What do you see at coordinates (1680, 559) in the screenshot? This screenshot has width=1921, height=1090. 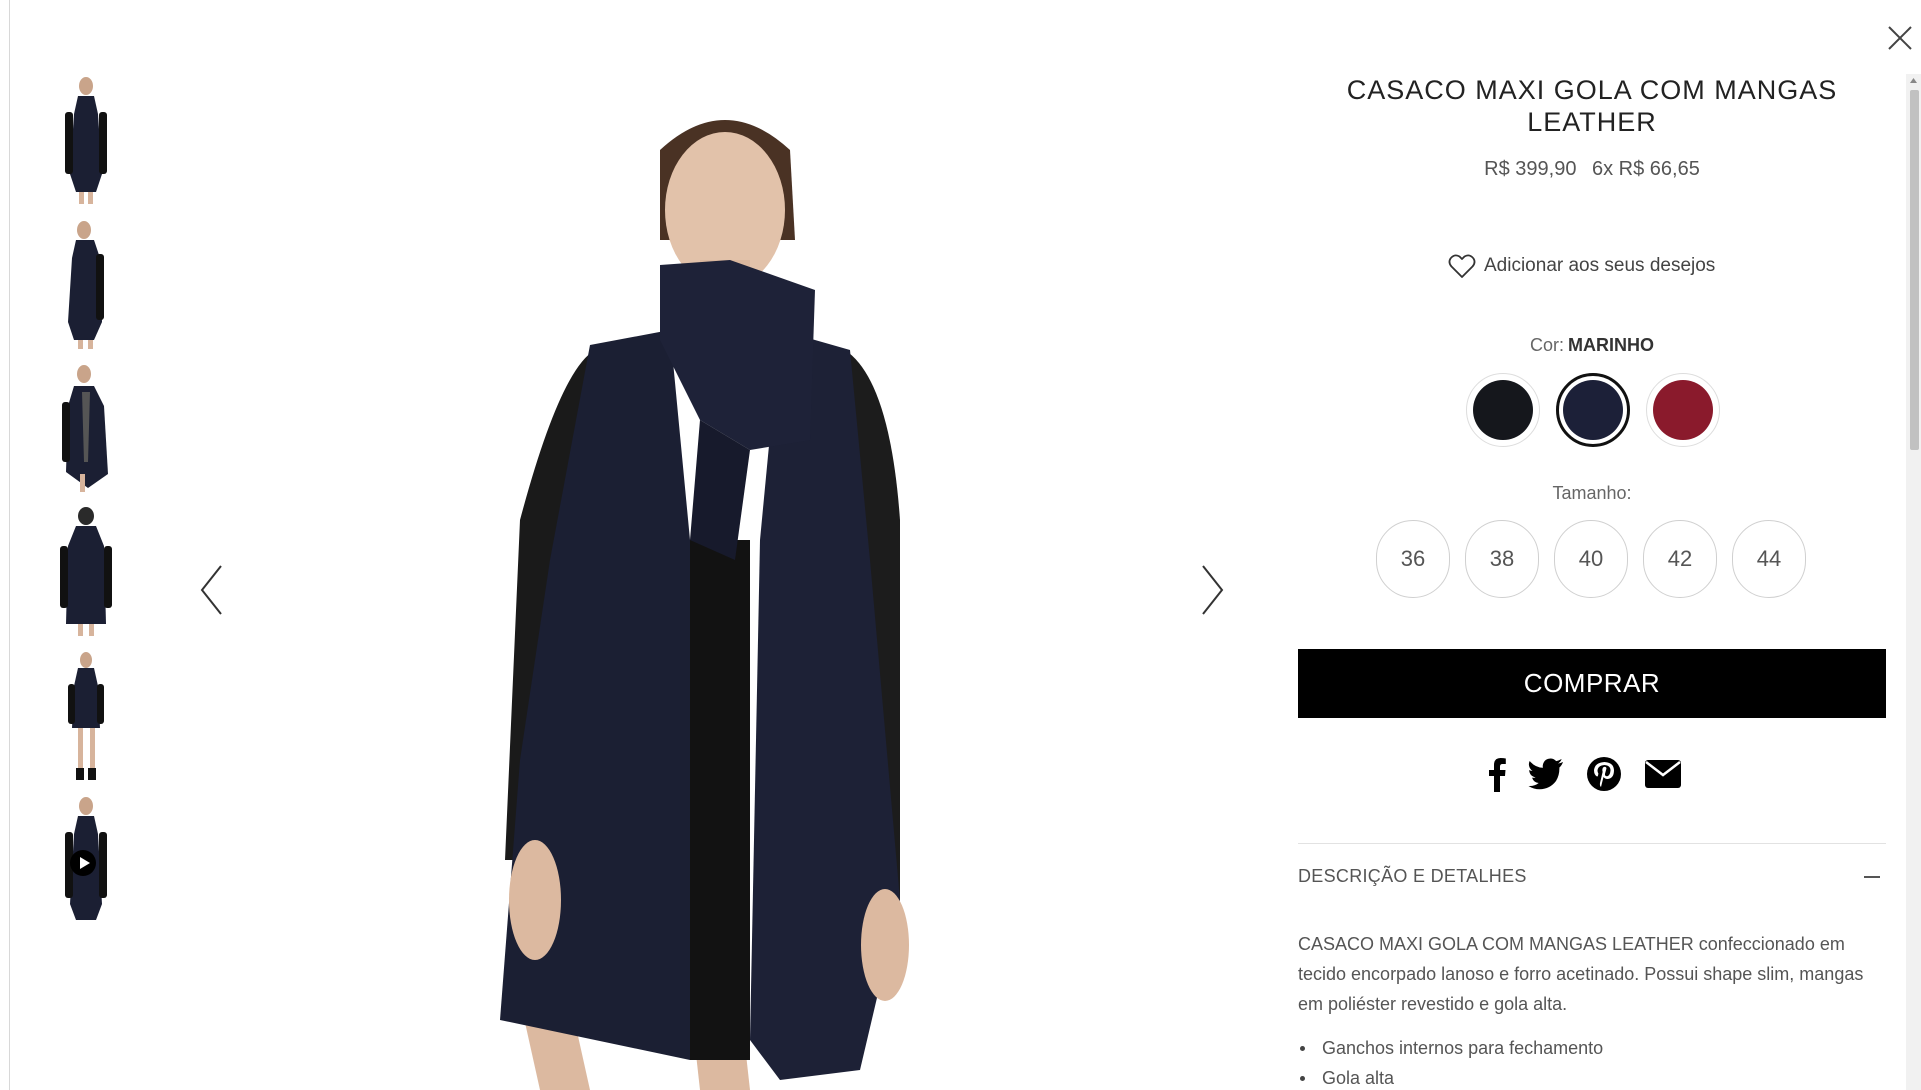 I see `size-option-42: 42` at bounding box center [1680, 559].